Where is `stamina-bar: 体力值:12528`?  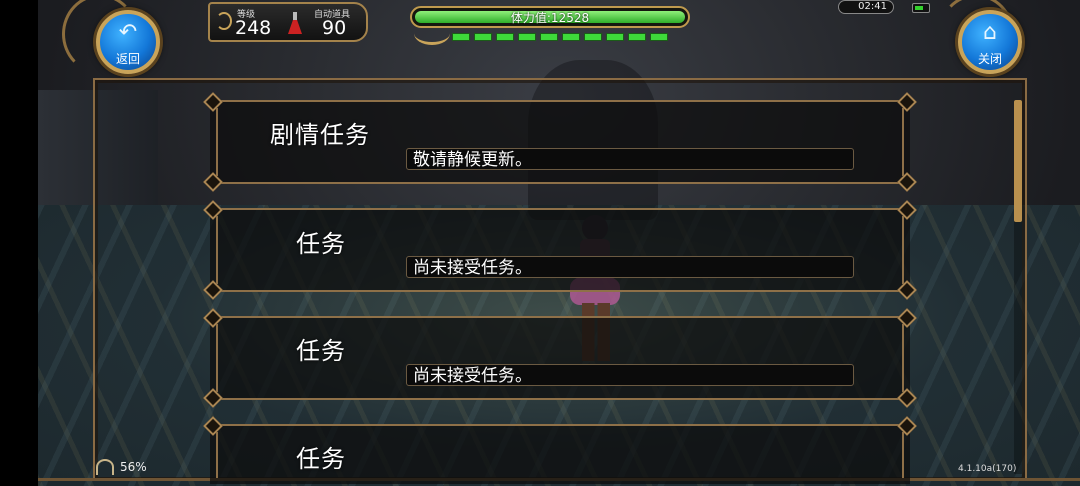
stamina-bar: 体力值:12528 is located at coordinates (550, 17).